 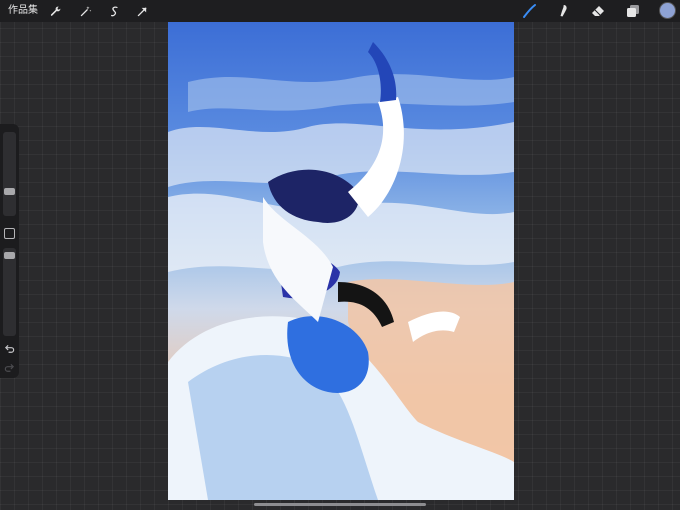 I want to click on opacity-knob, so click(x=9, y=255).